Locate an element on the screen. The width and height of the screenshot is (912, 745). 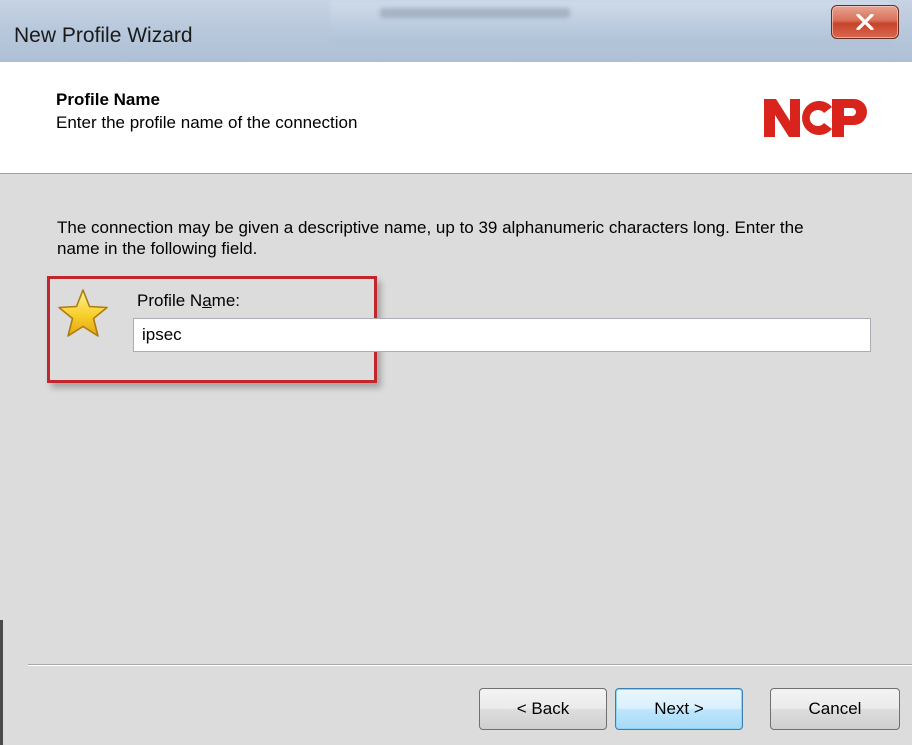
window-edge is located at coordinates (1, 682).